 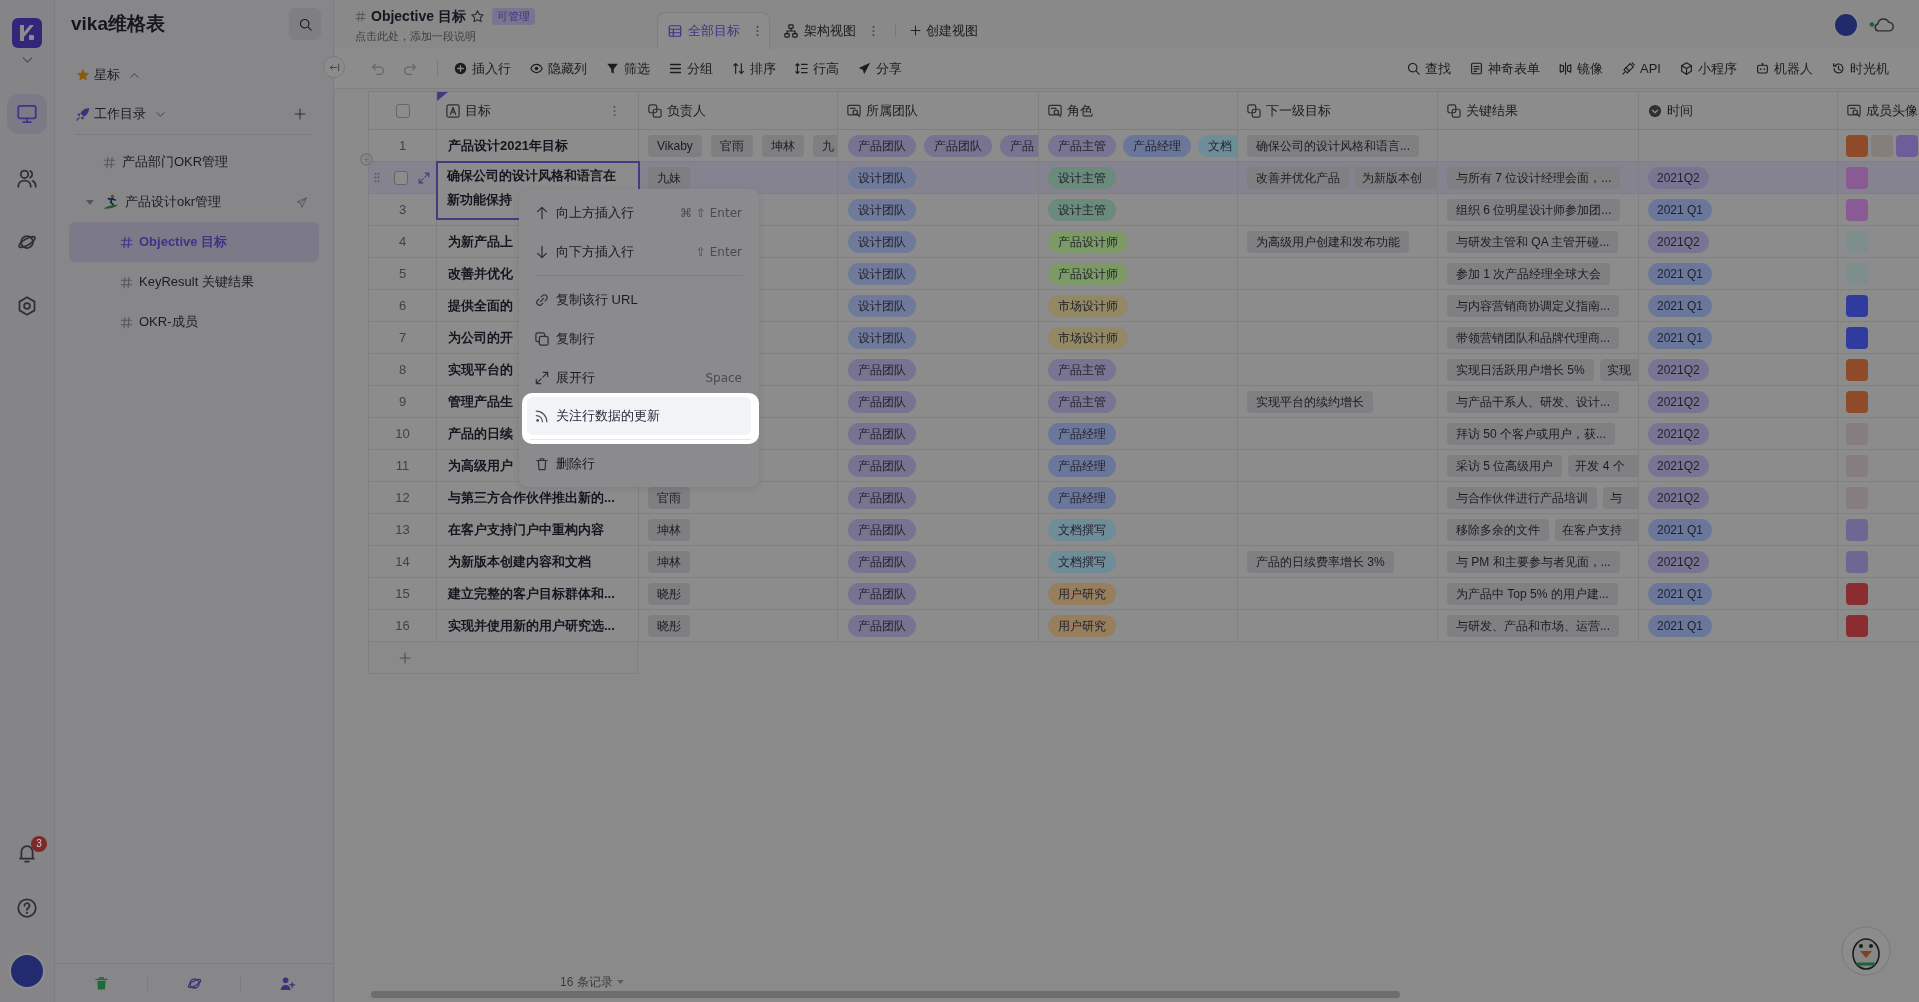 I want to click on goal-title: 确保公司的设计风格和语言在, so click(x=531, y=176).